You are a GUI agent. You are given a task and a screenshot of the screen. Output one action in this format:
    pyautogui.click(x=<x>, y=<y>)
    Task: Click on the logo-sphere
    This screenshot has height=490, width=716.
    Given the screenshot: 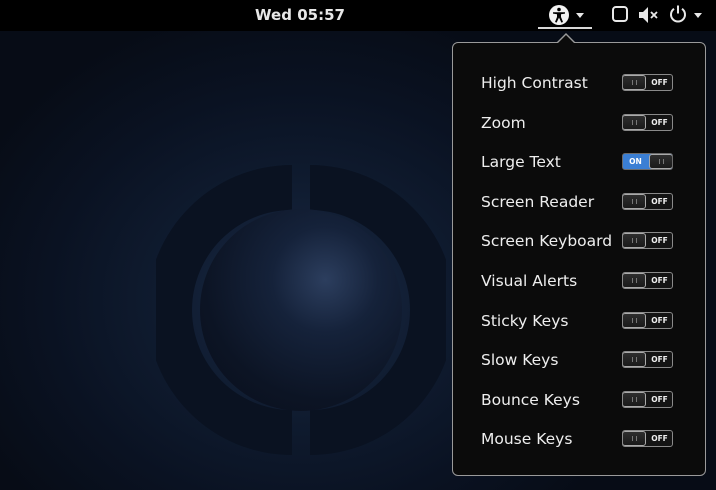 What is the action you would take?
    pyautogui.click(x=301, y=310)
    